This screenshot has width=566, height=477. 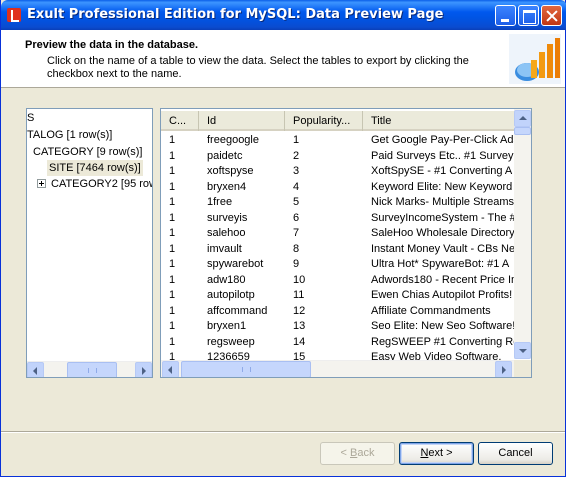 I want to click on back-button: < Back, so click(x=357, y=453).